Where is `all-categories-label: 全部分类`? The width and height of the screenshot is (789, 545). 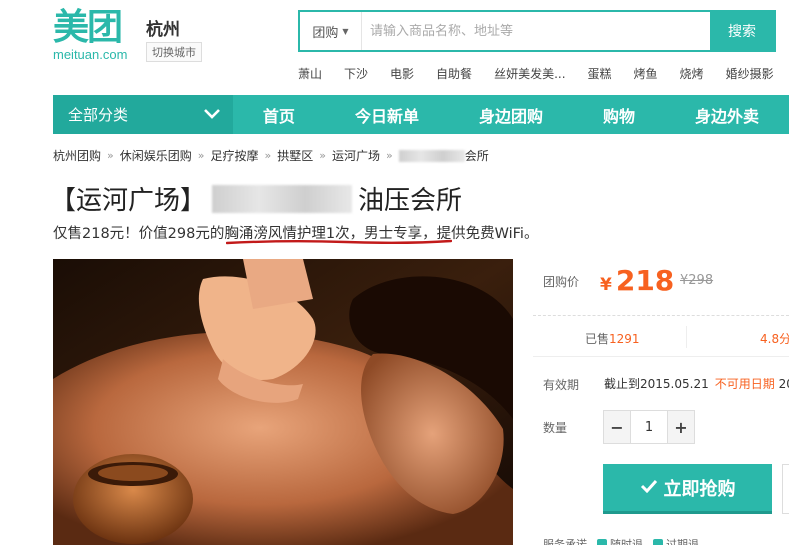
all-categories-label: 全部分类 is located at coordinates (98, 115).